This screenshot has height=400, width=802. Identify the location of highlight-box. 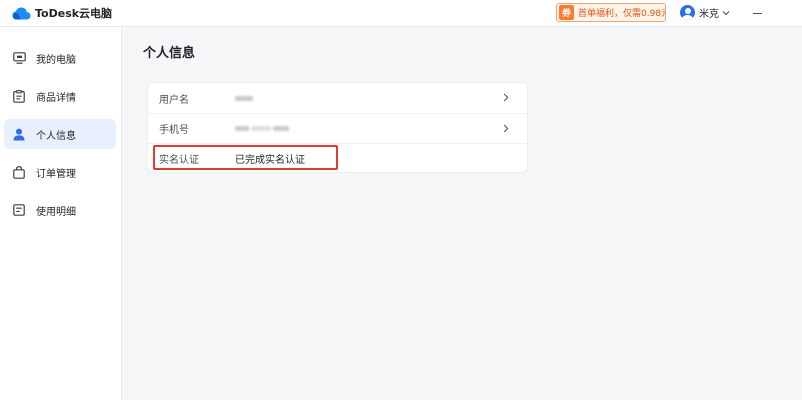
(245, 157).